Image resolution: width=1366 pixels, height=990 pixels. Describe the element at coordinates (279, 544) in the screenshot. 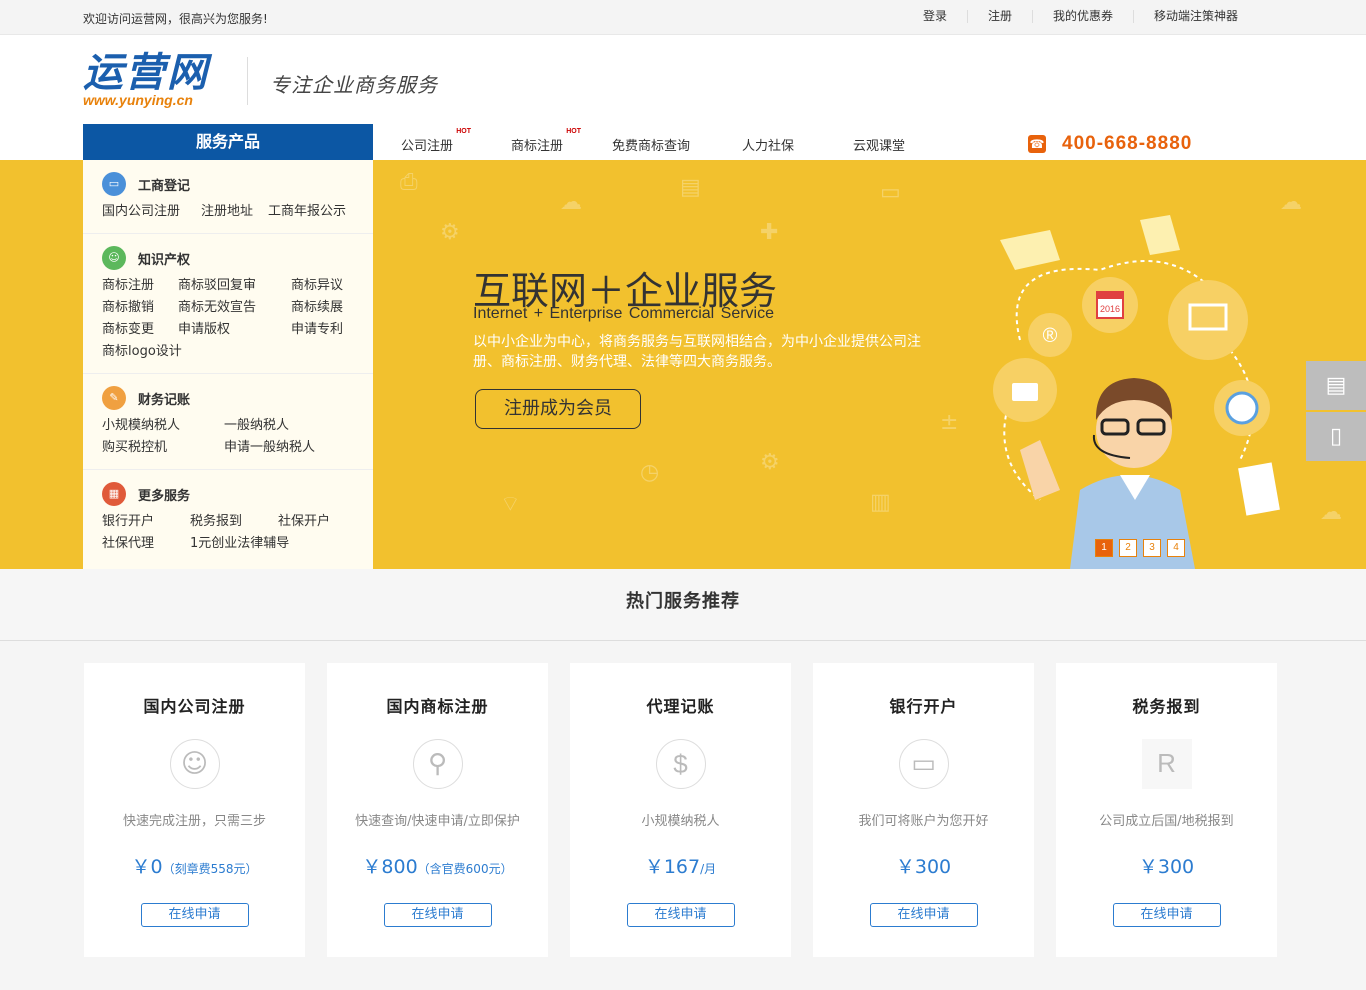

I see `menu-link: 1元创业法律辅导` at that location.